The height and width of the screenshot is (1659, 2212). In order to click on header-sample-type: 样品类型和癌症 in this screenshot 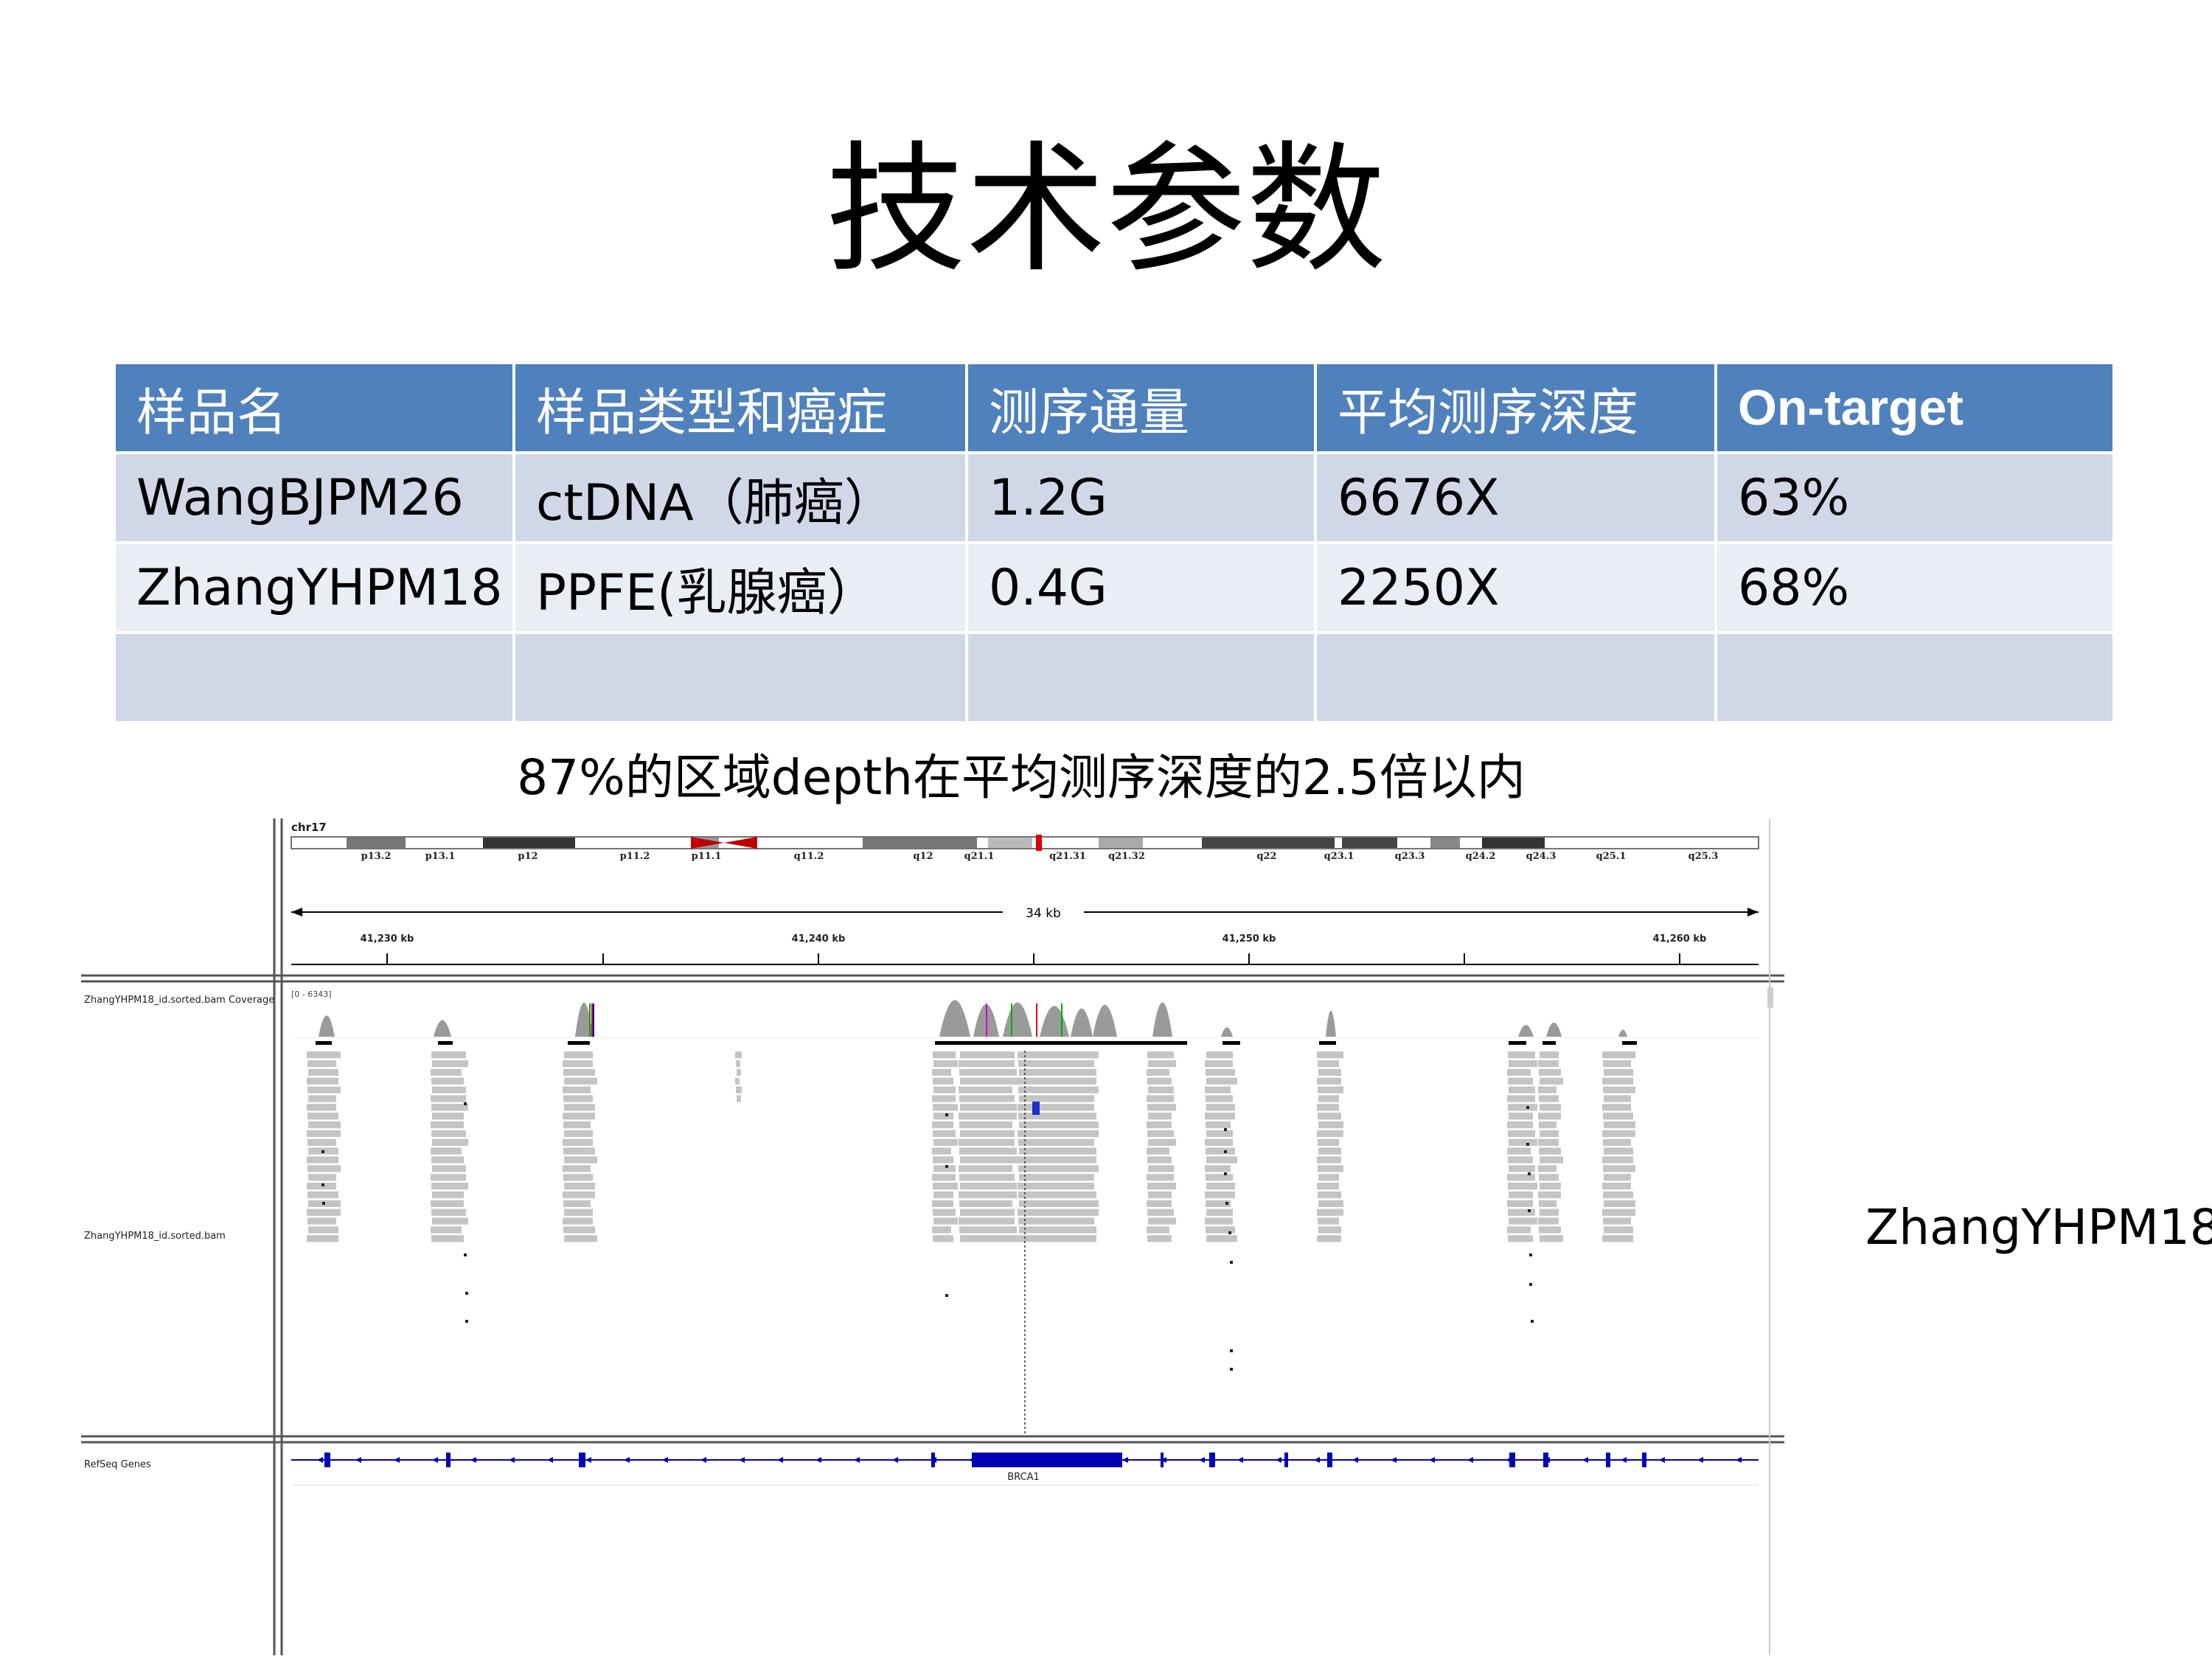, I will do `click(740, 407)`.